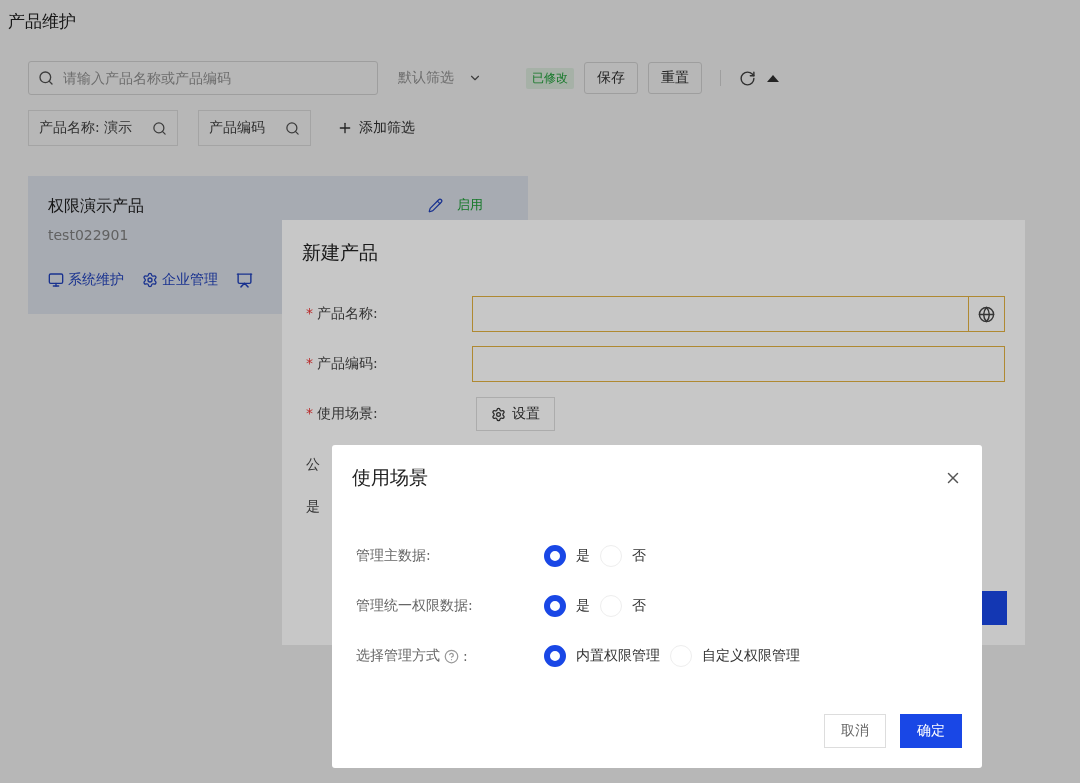 The image size is (1080, 783). I want to click on chart-icon, so click(244, 280).